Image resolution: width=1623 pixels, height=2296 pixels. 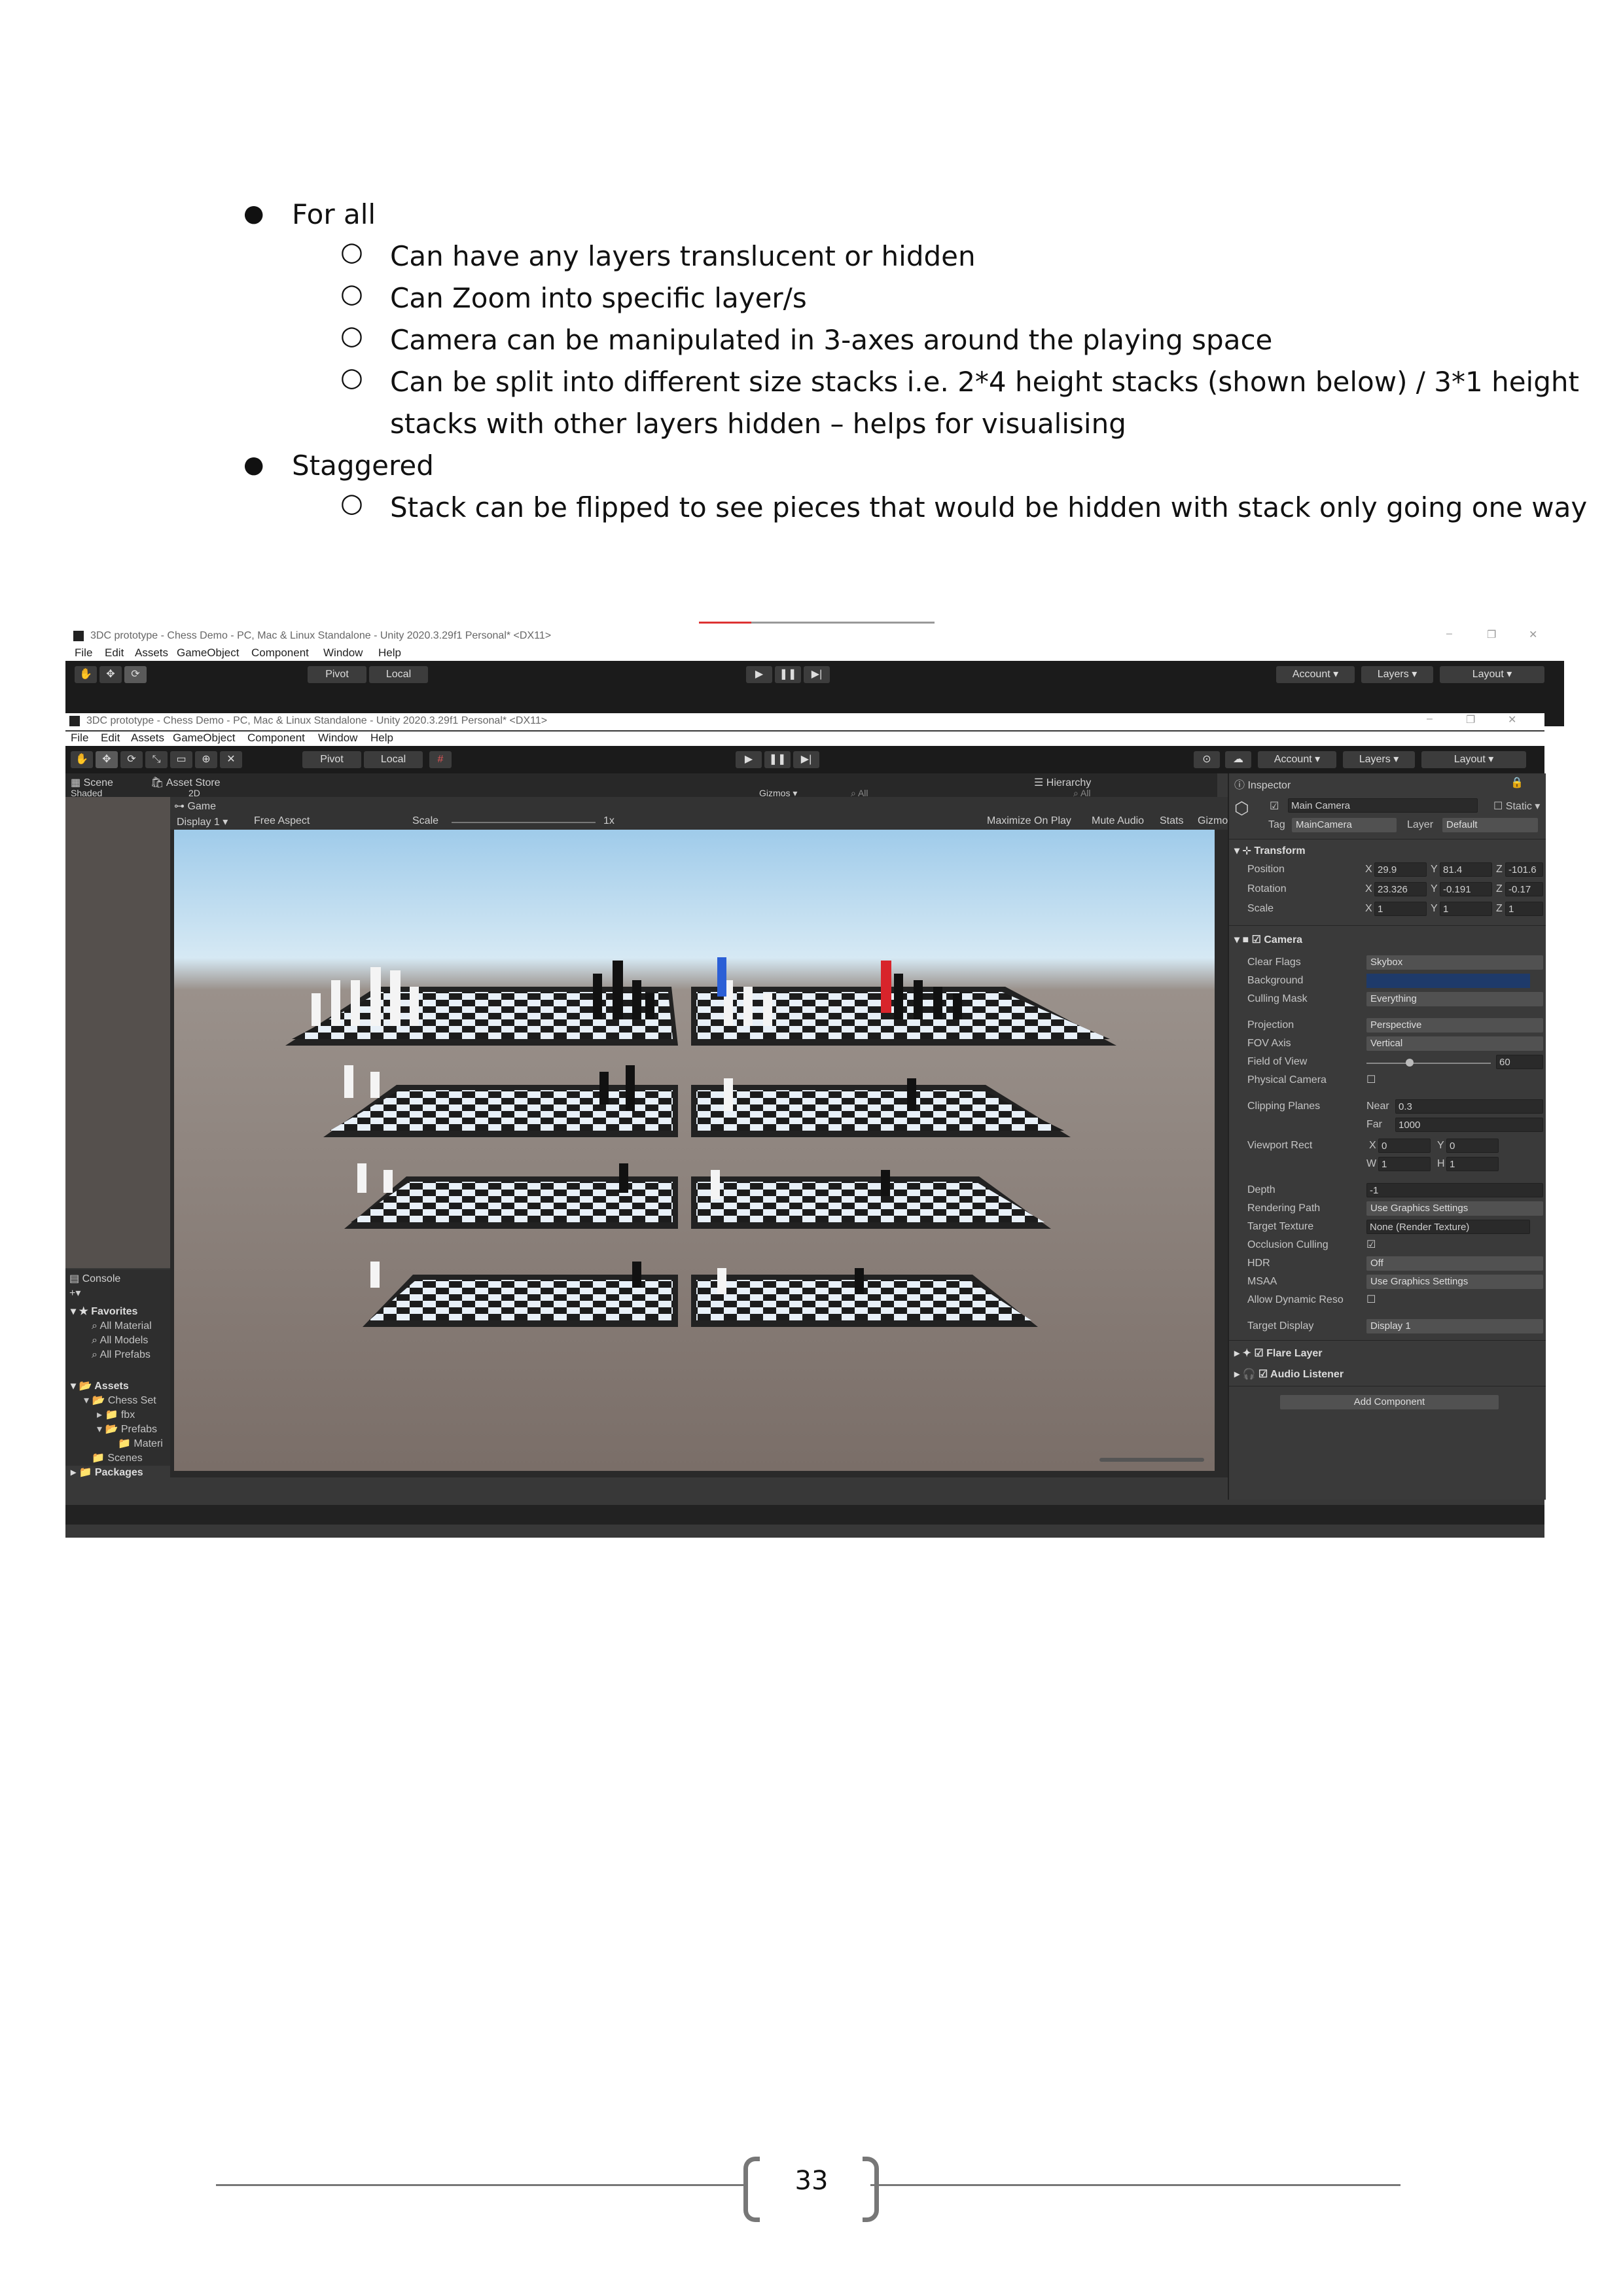 I want to click on physical-camera-checkbox: ☐, so click(x=1371, y=1079).